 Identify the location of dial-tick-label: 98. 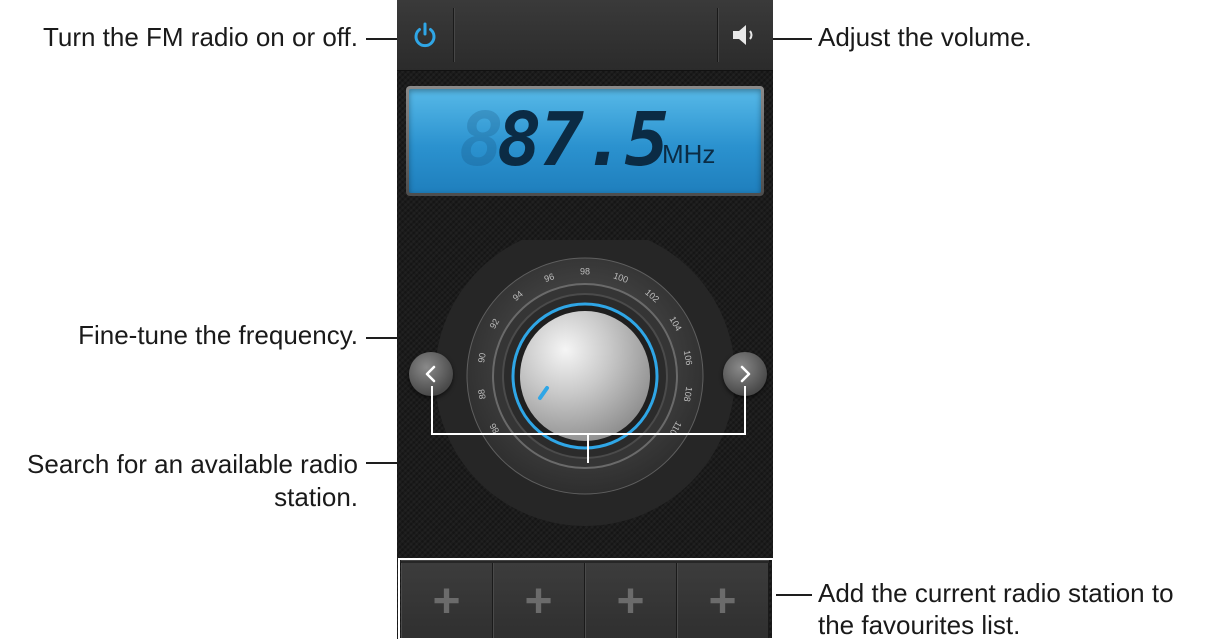
(585, 271).